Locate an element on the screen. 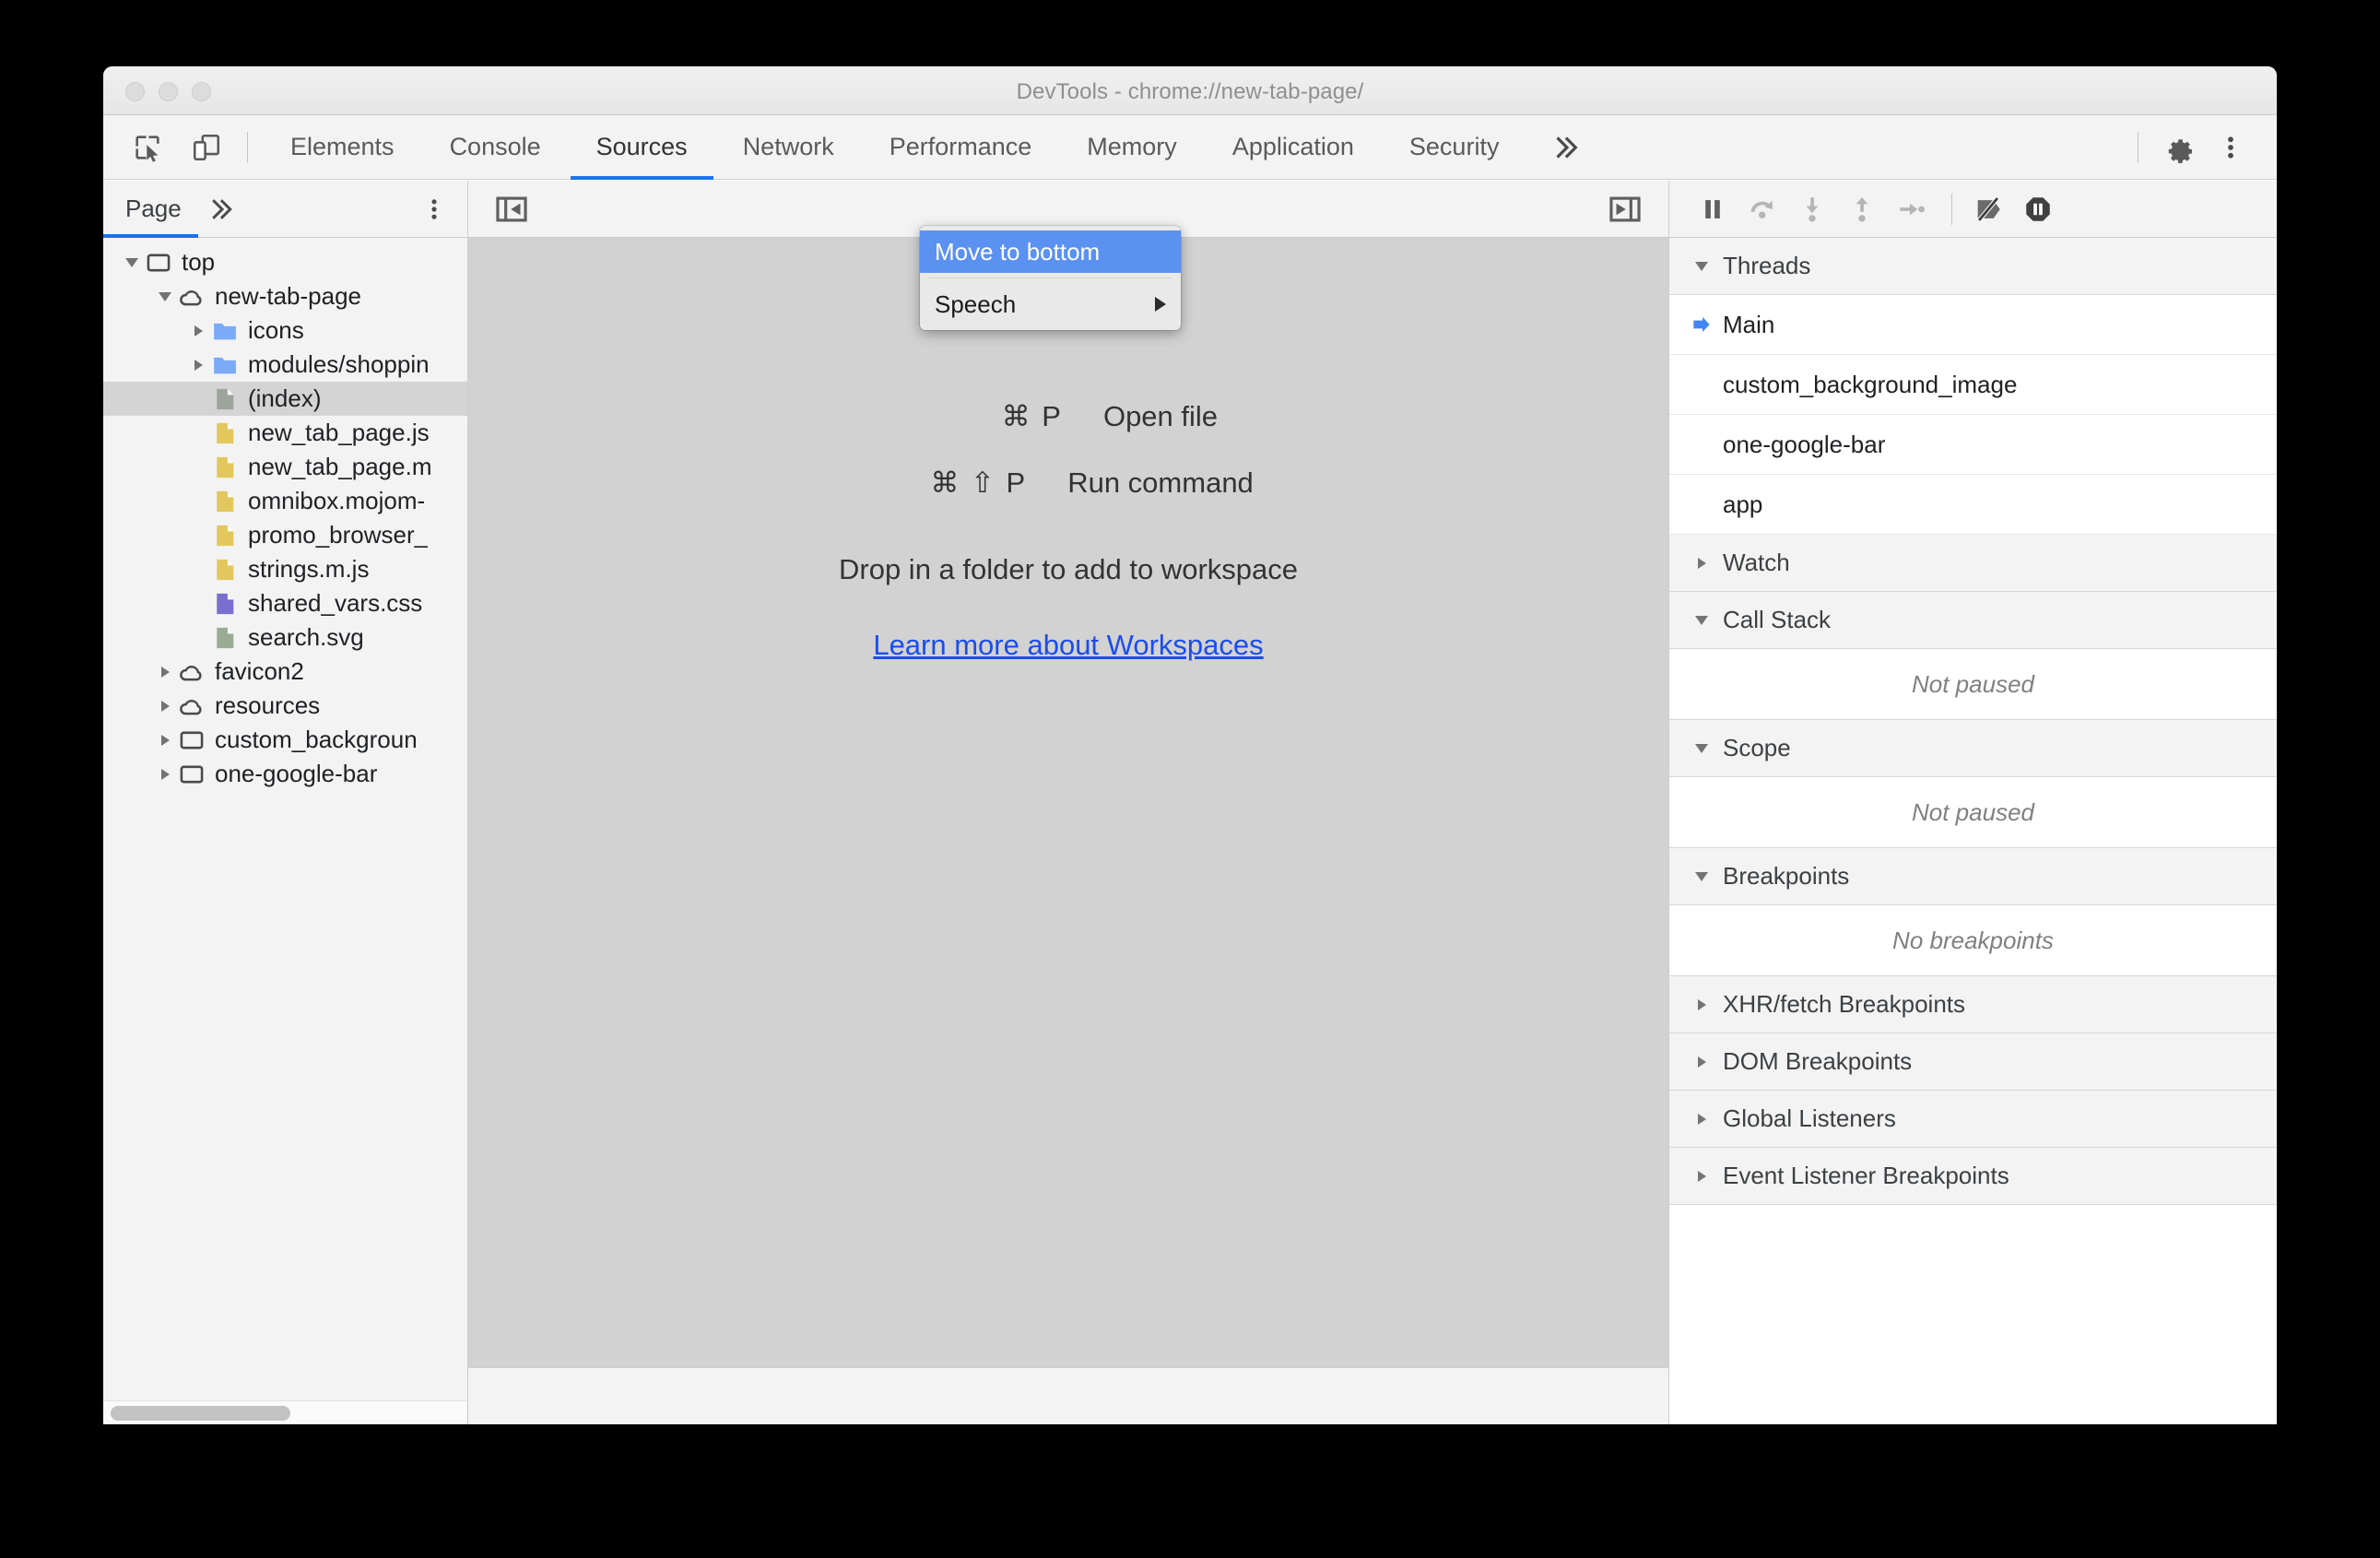  section-header-global-listeners: Global Listeners is located at coordinates (1973, 1119).